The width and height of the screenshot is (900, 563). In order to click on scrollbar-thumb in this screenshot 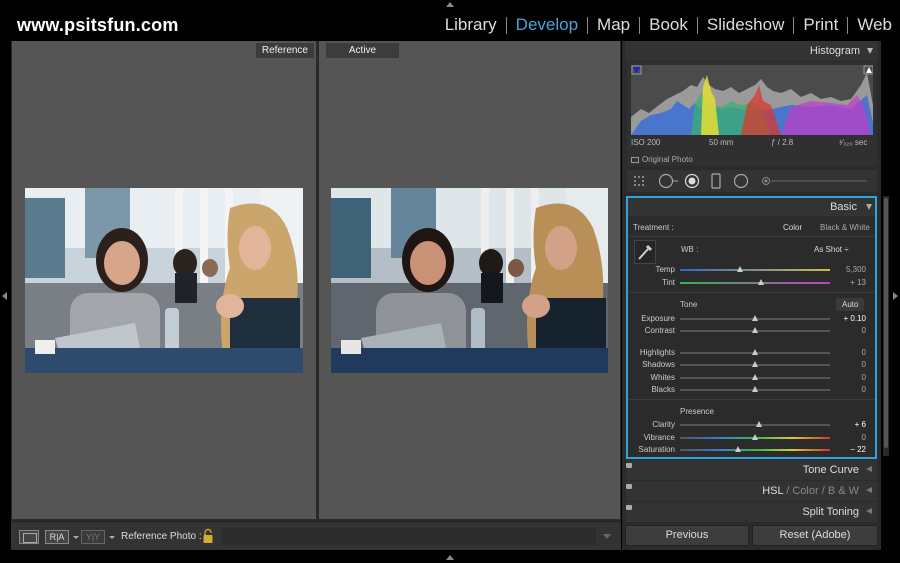, I will do `click(886, 323)`.